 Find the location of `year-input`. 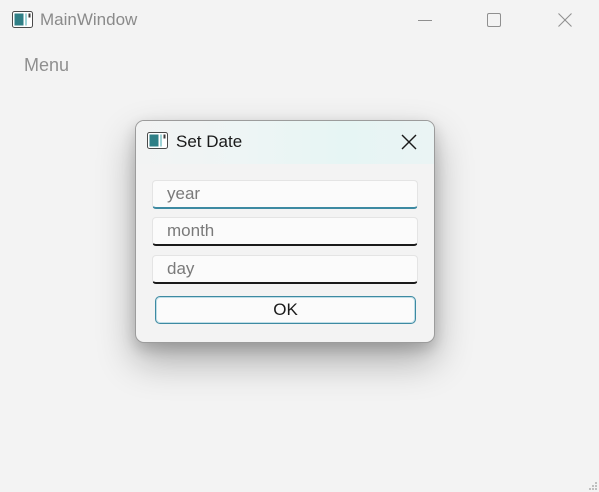

year-input is located at coordinates (285, 194).